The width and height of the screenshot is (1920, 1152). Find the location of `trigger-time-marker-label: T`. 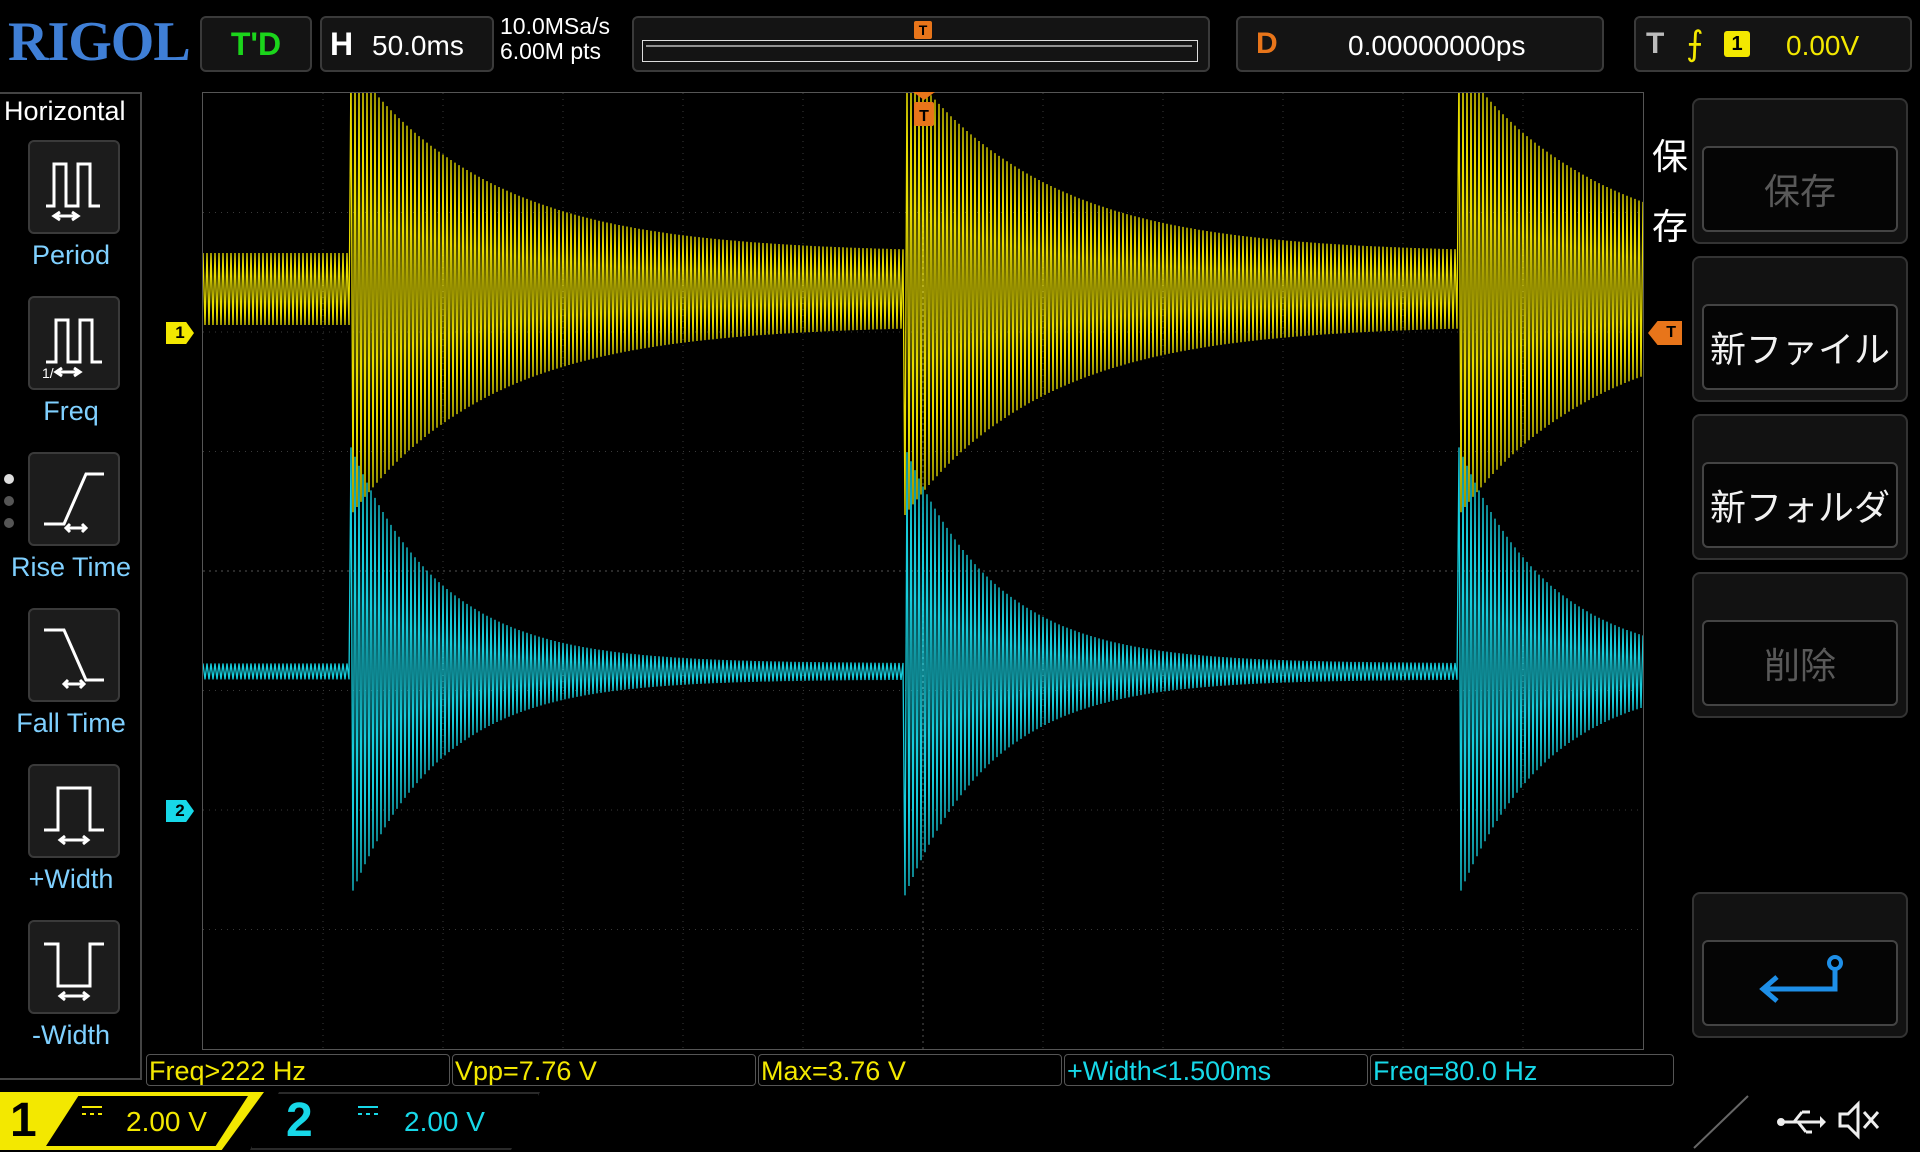

trigger-time-marker-label: T is located at coordinates (924, 116).